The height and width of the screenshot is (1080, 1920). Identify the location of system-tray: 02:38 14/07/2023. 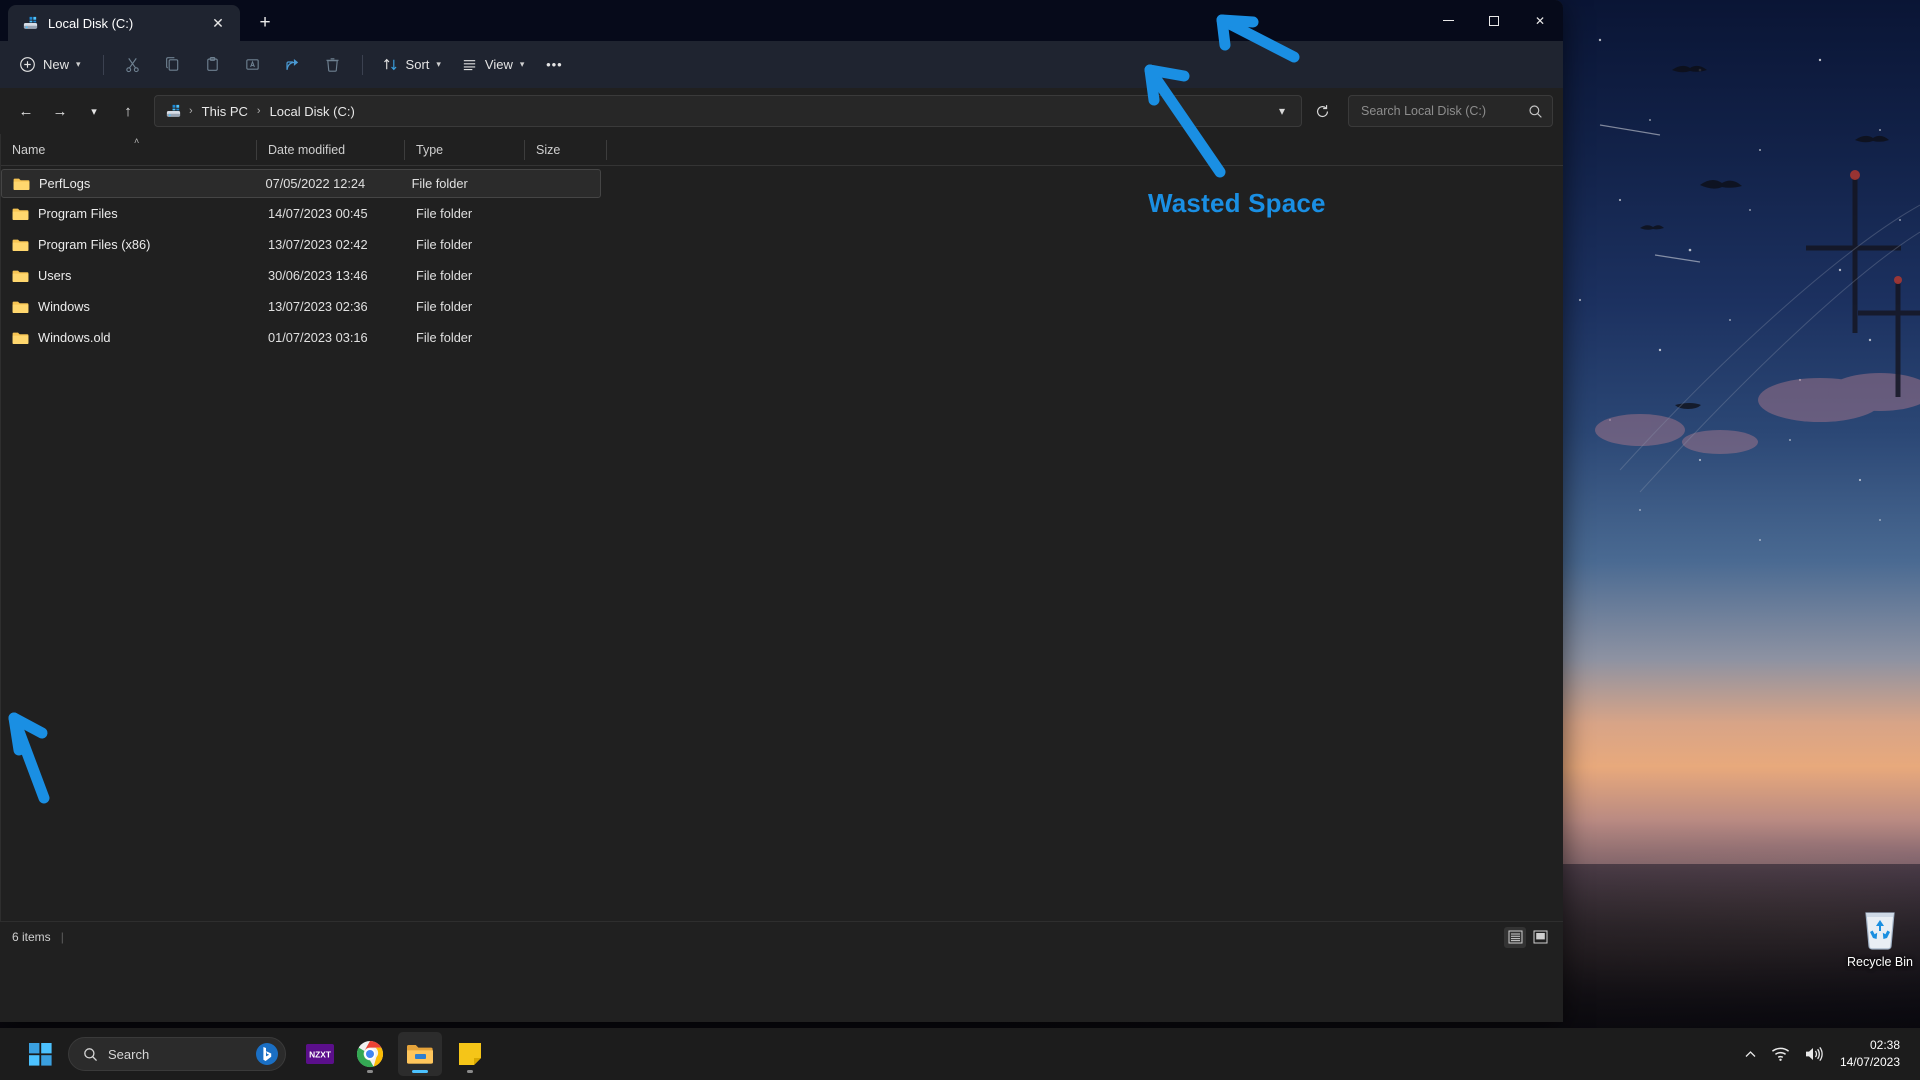
(1828, 1054).